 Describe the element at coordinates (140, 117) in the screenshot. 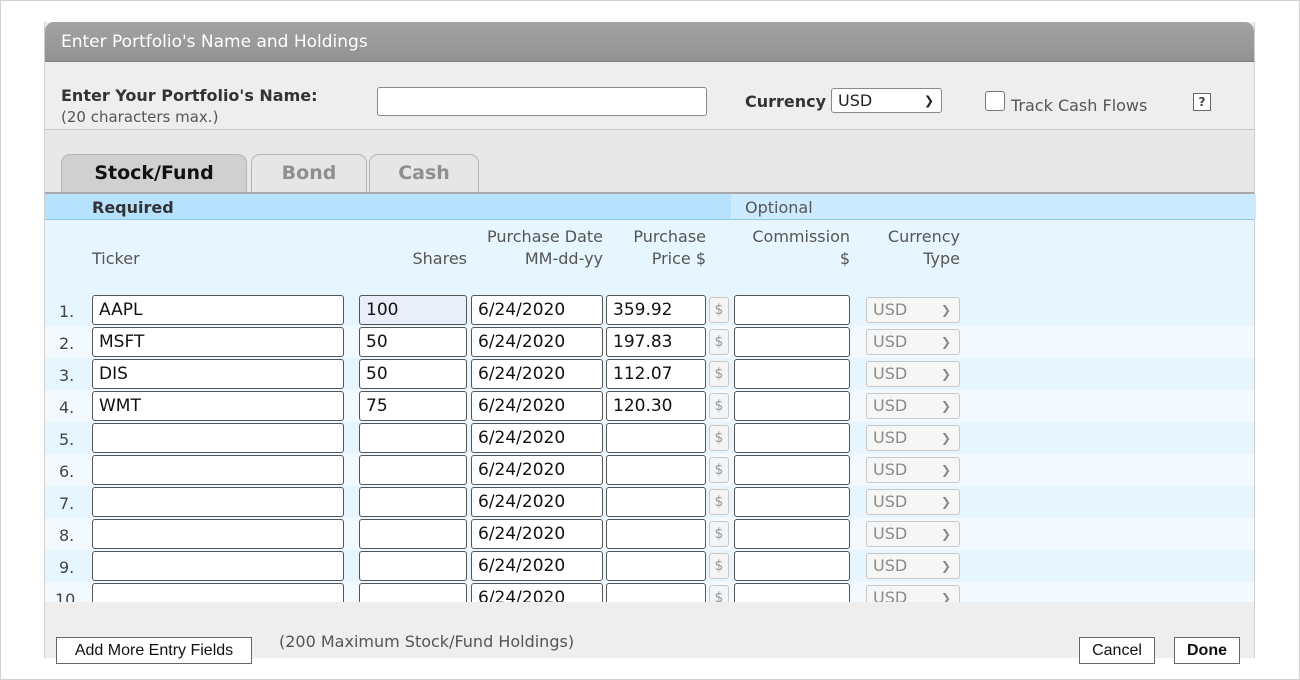

I see `portfolio-name-hint: (20 characters max.)` at that location.